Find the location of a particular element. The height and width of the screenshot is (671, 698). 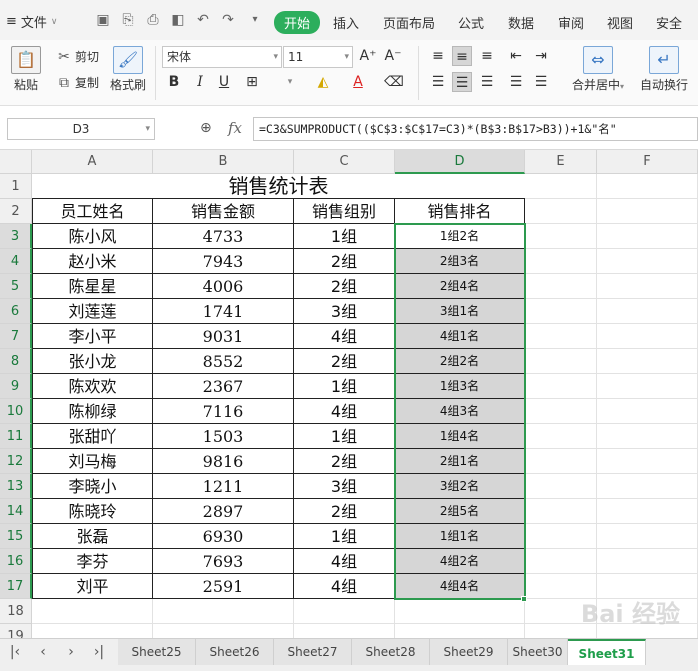

rank-cell: 2组5名 is located at coordinates (460, 511).